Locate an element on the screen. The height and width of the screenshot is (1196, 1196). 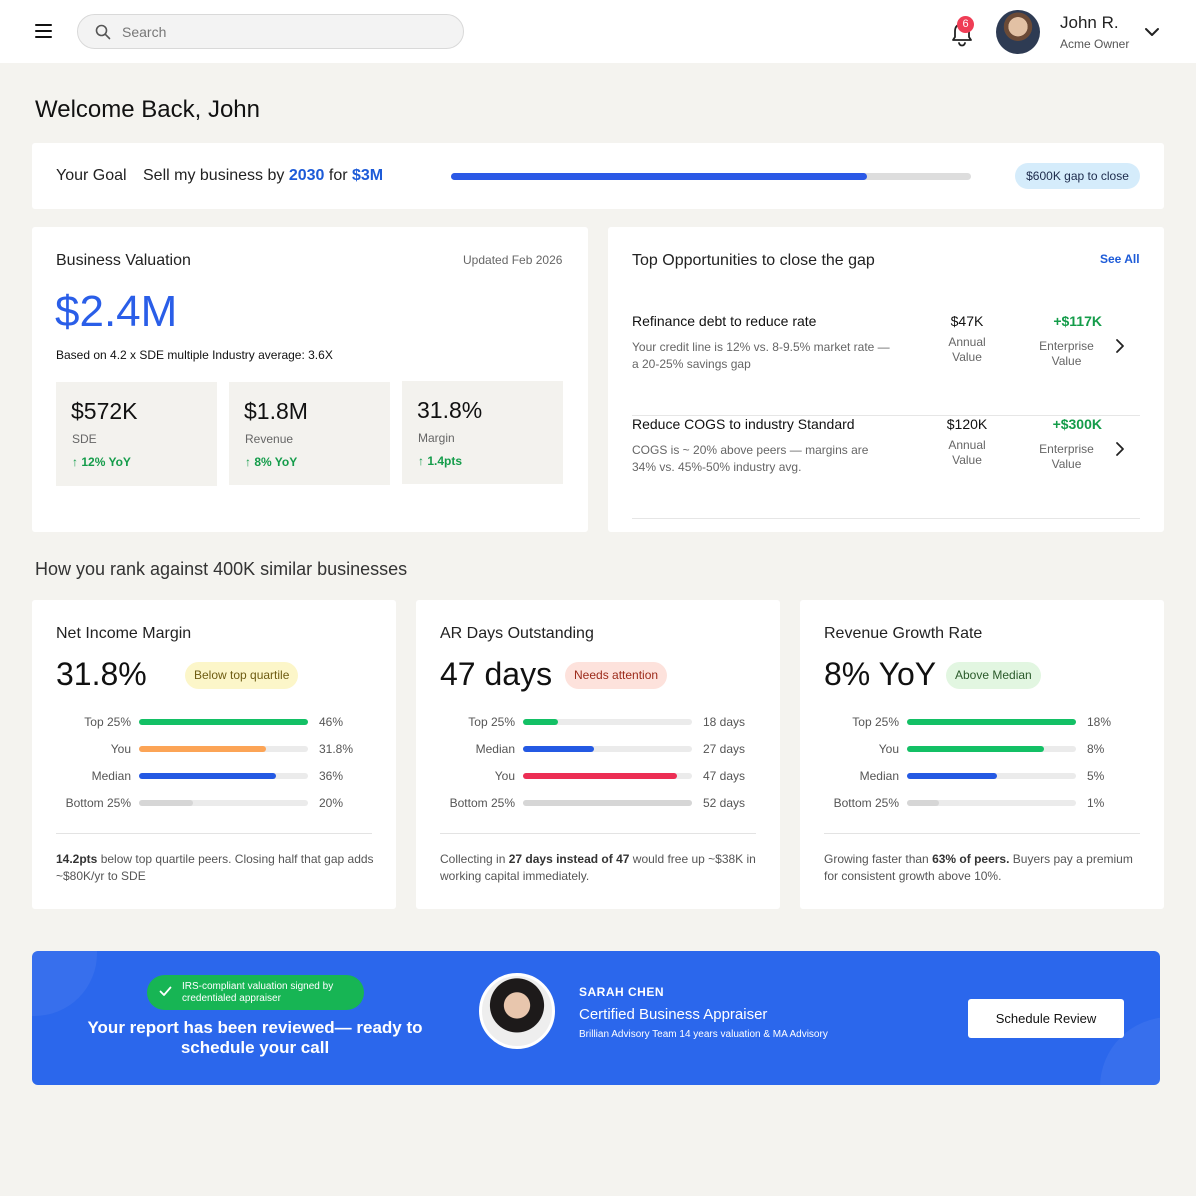
benchmark-row: Top 25% 46% is located at coordinates (216, 722).